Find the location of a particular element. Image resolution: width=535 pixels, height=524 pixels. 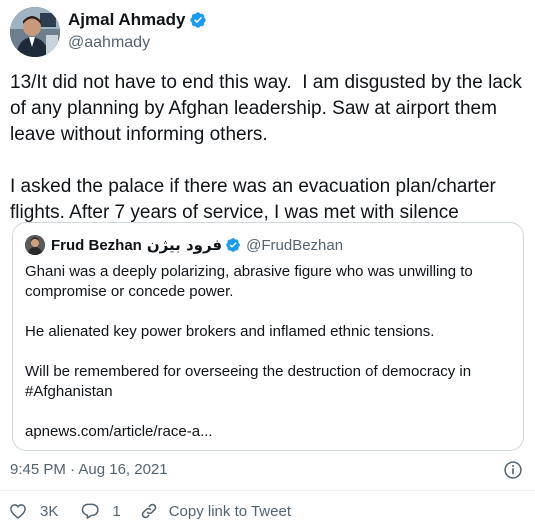

reply-button: 1 is located at coordinates (100, 511).